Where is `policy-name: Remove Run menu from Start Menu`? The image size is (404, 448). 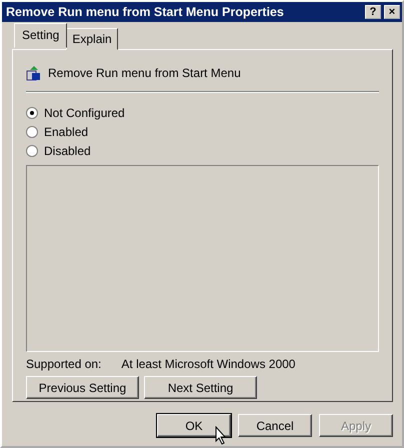 policy-name: Remove Run menu from Start Menu is located at coordinates (144, 73).